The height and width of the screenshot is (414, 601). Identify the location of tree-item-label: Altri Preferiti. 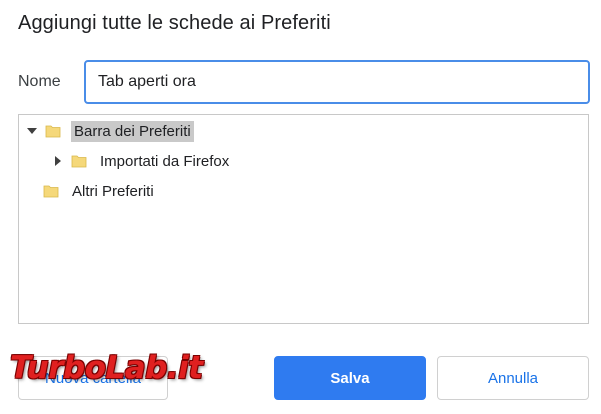
(113, 191).